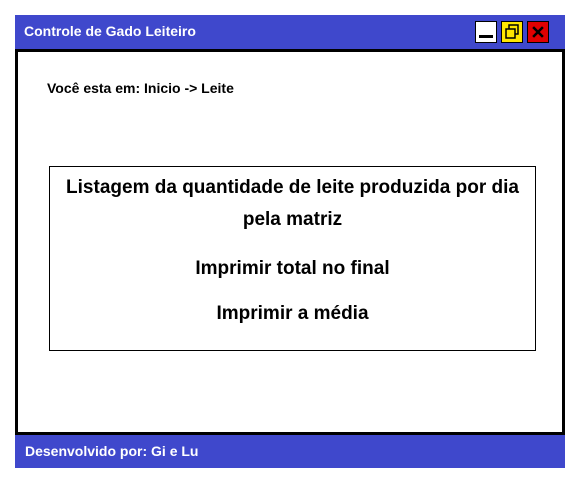  I want to click on breadcrumb: Você esta em: Inicio -> Leite, so click(140, 88).